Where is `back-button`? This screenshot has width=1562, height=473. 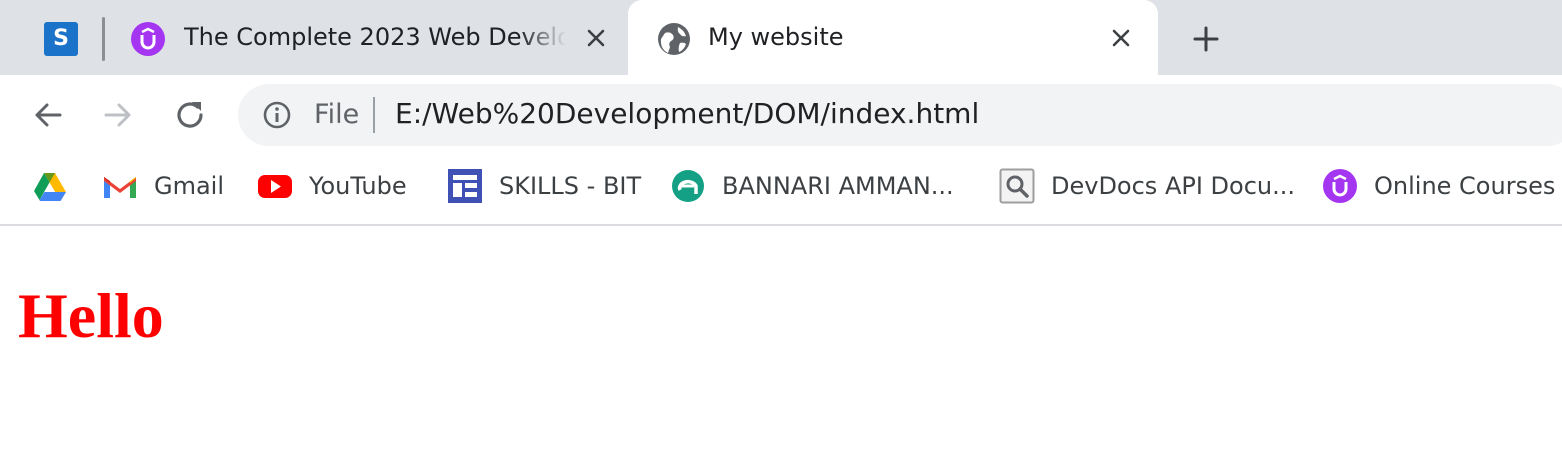
back-button is located at coordinates (48, 115).